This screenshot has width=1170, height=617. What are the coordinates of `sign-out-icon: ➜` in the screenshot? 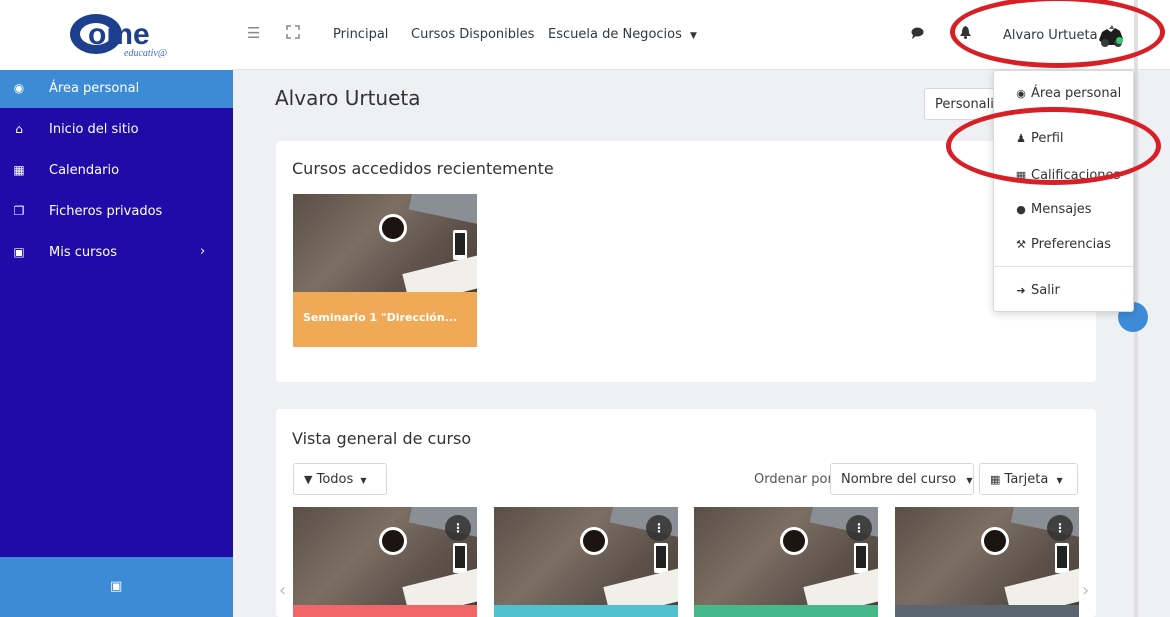 It's located at (1021, 290).